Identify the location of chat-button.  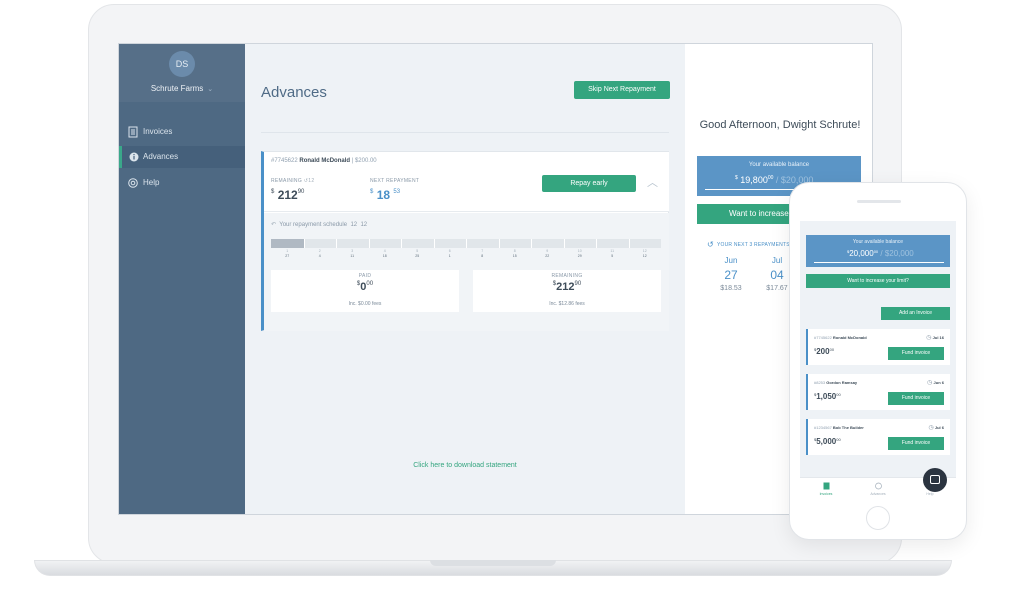
(935, 480).